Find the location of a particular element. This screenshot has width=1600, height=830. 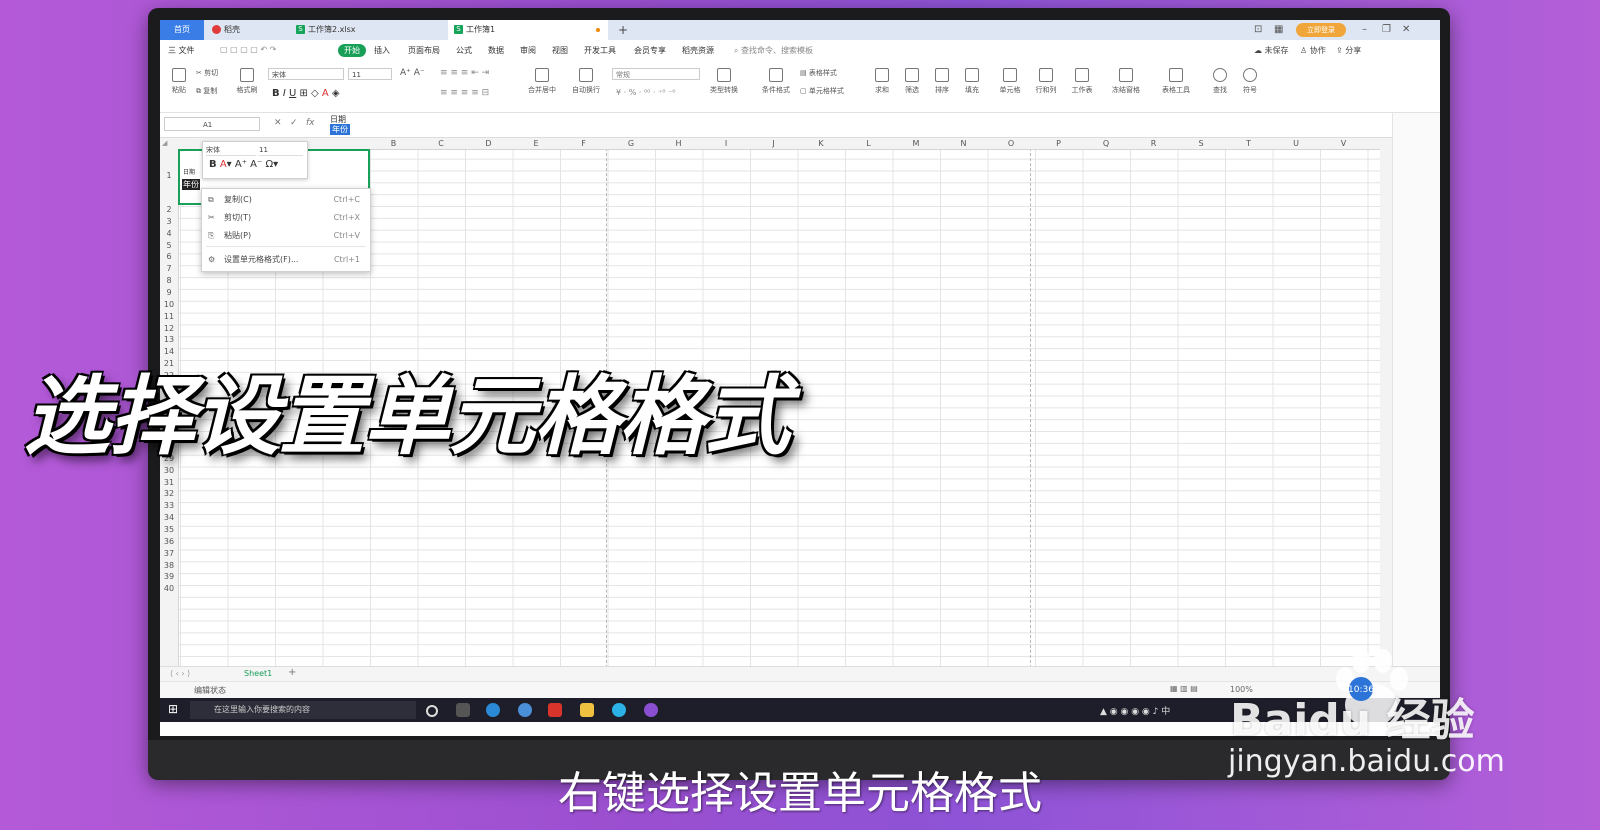

row-header: 31 is located at coordinates (169, 482).